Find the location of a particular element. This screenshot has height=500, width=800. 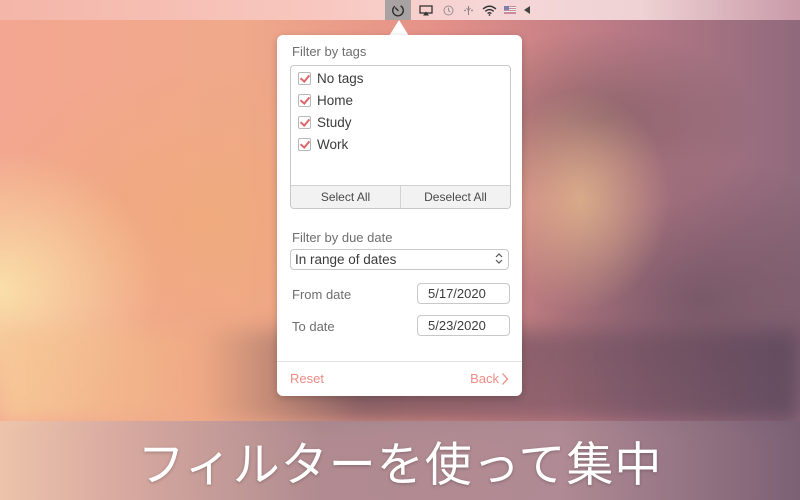

tag-item-work: Work is located at coordinates (323, 144).